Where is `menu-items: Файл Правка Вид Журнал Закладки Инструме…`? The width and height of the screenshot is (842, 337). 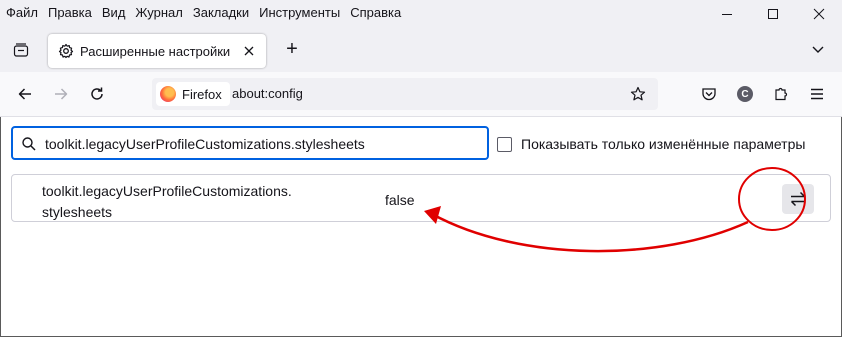 menu-items: Файл Правка Вид Журнал Закладки Инструме… is located at coordinates (203, 12).